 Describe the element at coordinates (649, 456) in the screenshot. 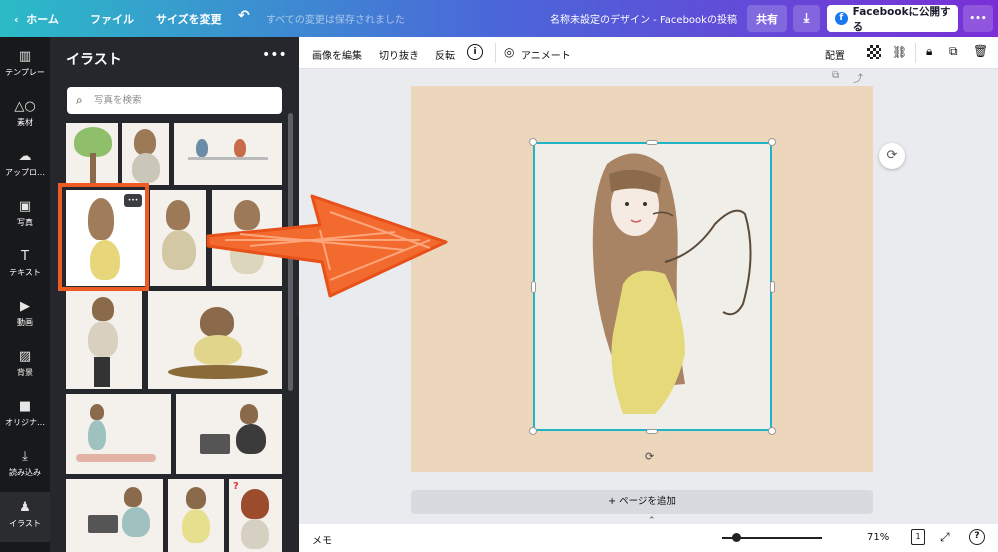

I see `rotate-icon: ⟳` at that location.